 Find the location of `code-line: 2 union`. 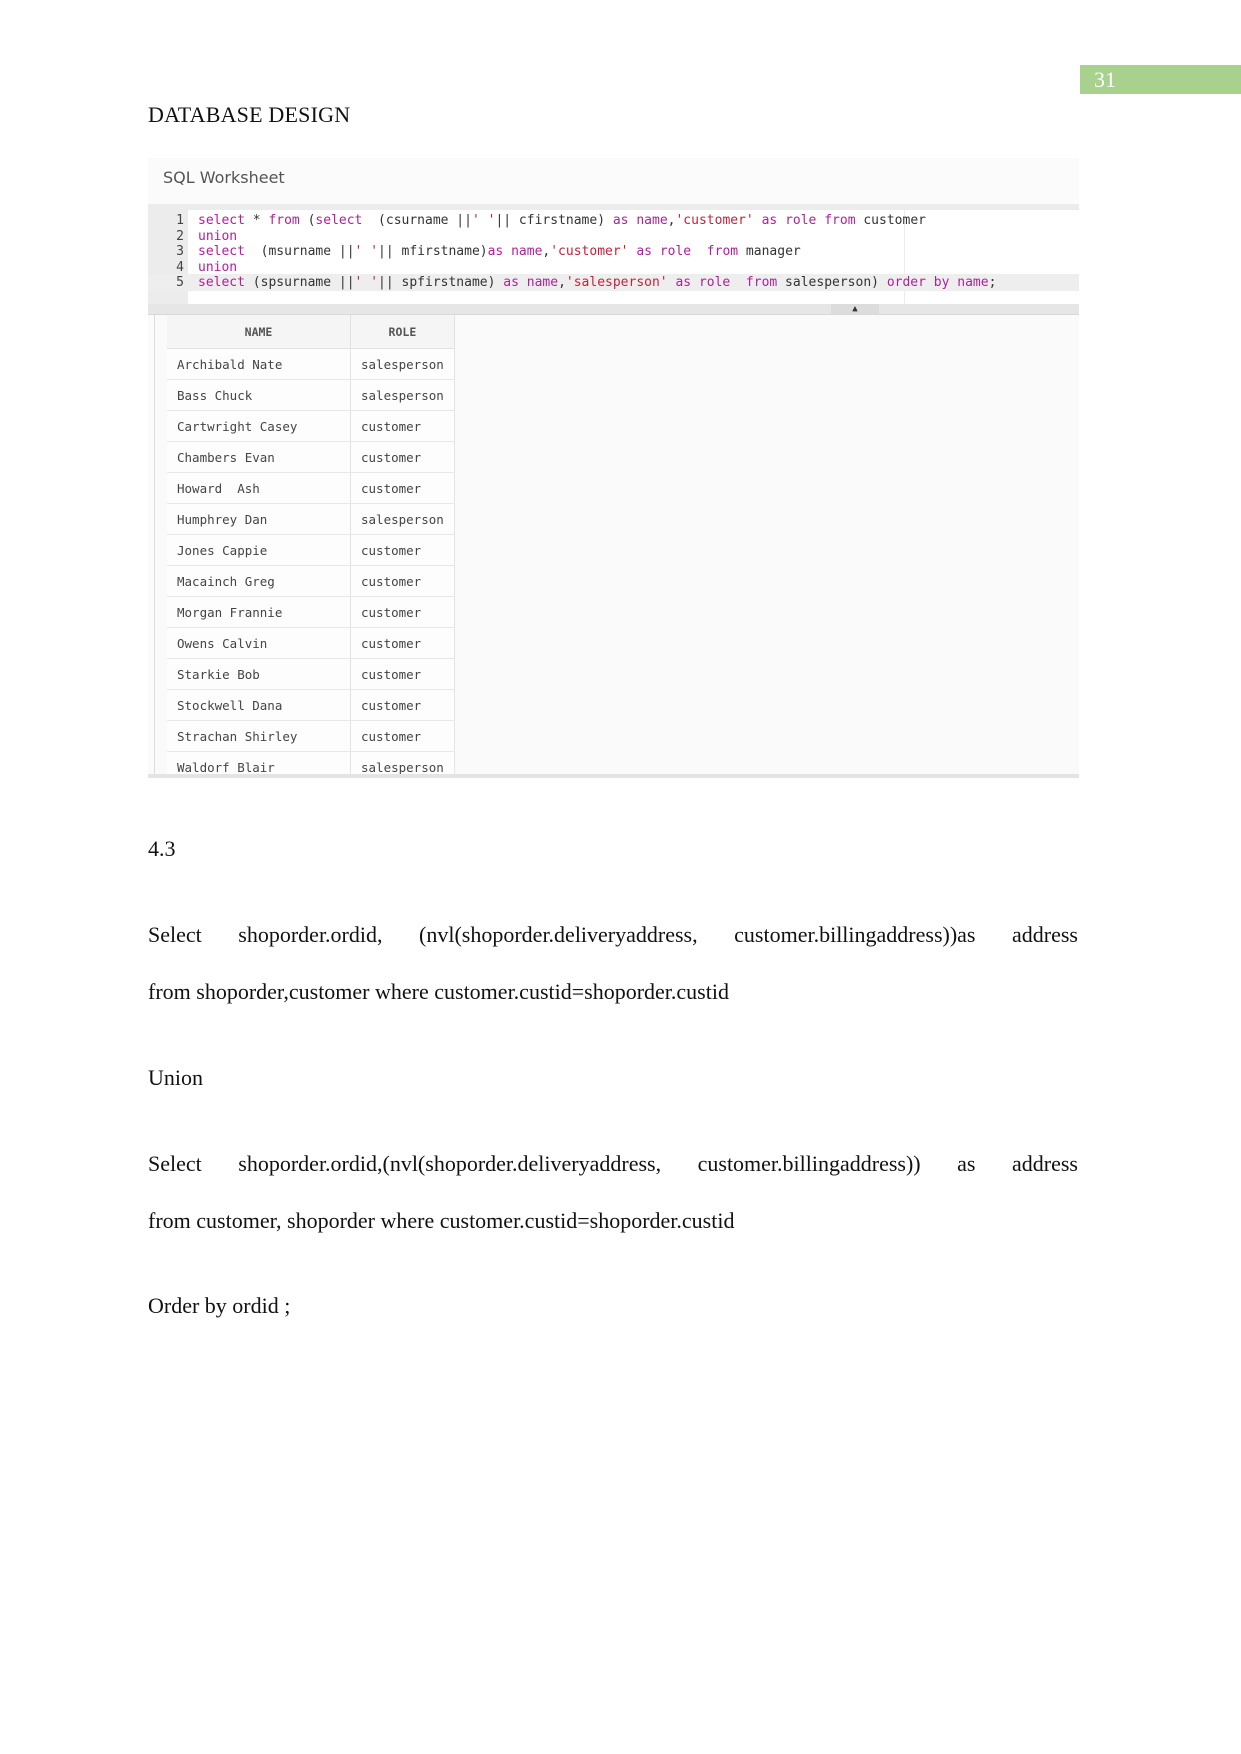

code-line: 2 union is located at coordinates (613, 236).